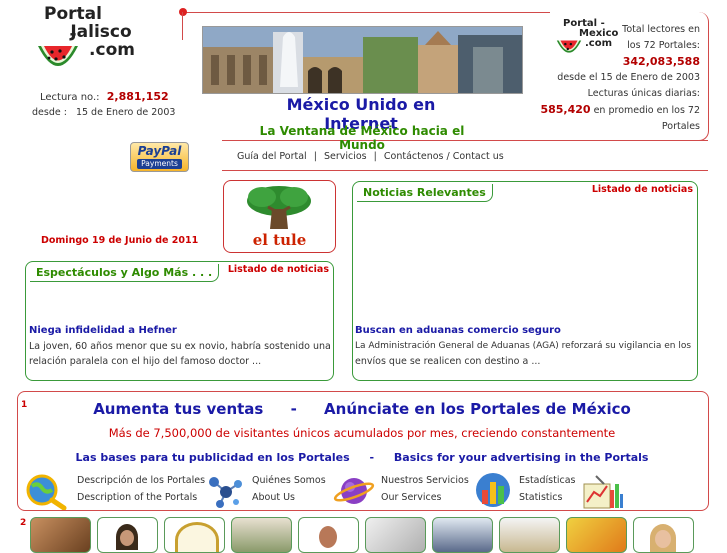 The width and height of the screenshot is (727, 553). I want to click on chart-paper-icon, so click(603, 492).